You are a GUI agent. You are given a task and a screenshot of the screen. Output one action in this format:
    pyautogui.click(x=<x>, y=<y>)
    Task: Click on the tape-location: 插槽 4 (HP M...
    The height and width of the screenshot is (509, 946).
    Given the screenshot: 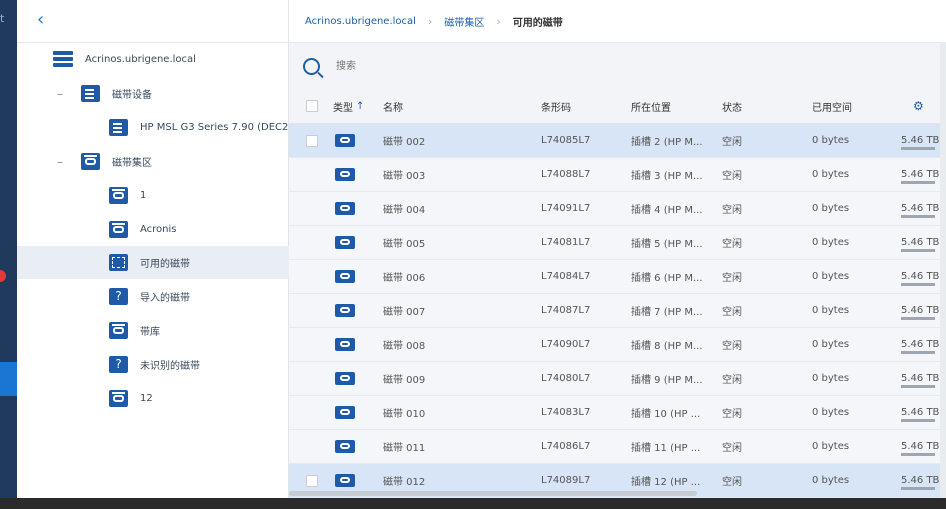 What is the action you would take?
    pyautogui.click(x=667, y=210)
    